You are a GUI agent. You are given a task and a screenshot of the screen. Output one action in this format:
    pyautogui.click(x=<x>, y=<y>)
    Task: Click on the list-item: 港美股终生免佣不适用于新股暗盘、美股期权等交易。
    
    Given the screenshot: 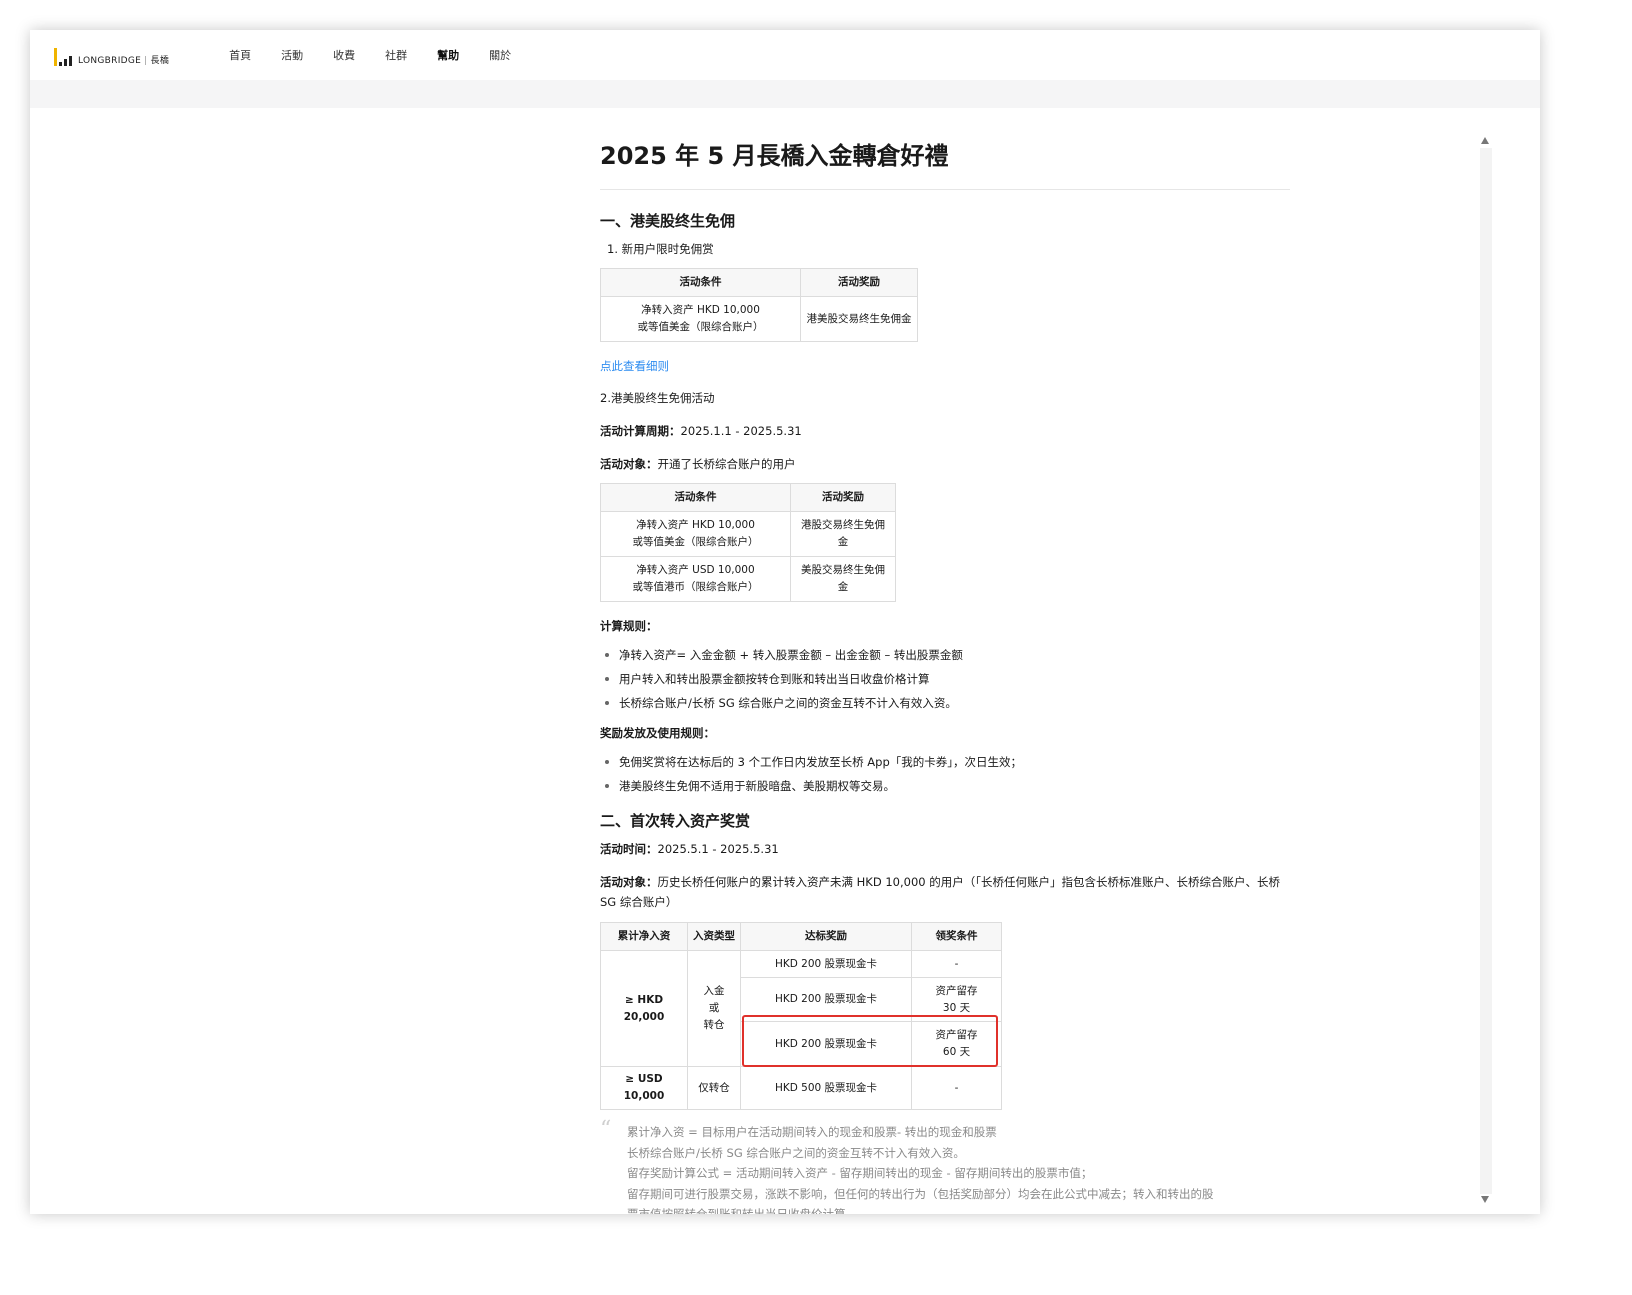 What is the action you would take?
    pyautogui.click(x=945, y=786)
    